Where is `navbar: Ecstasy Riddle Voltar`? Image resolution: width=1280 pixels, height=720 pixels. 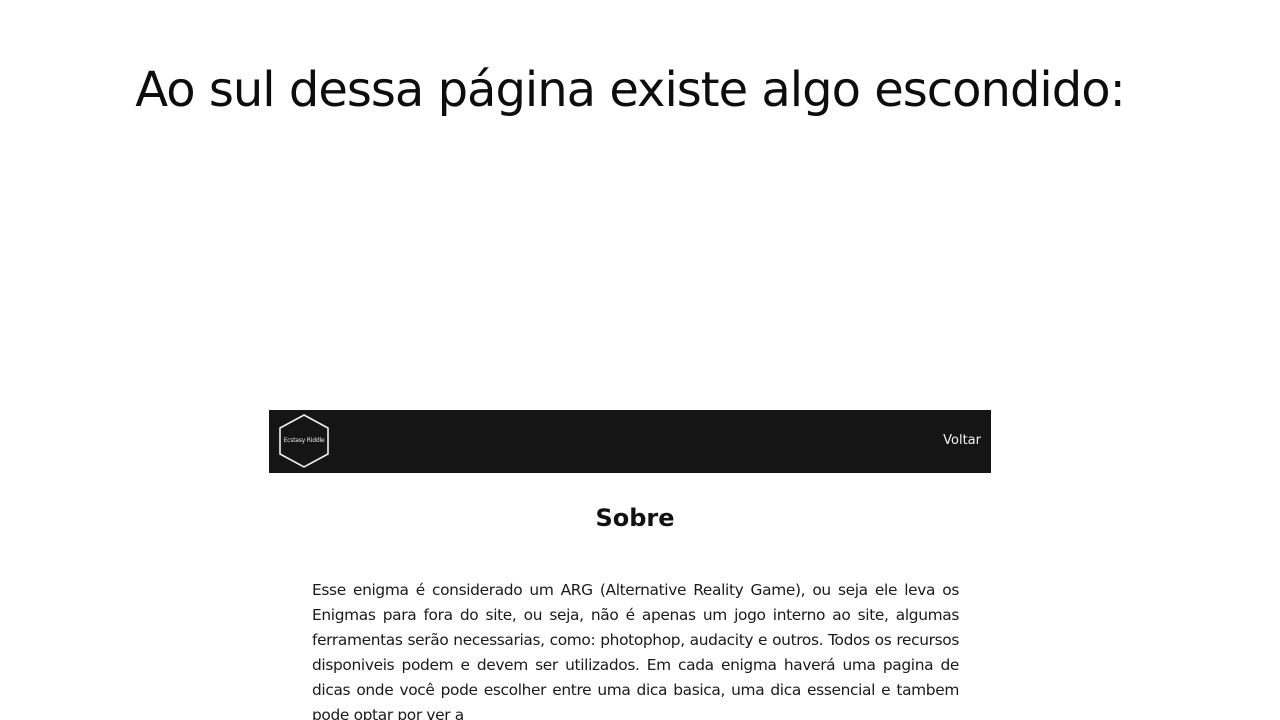 navbar: Ecstasy Riddle Voltar is located at coordinates (630, 441).